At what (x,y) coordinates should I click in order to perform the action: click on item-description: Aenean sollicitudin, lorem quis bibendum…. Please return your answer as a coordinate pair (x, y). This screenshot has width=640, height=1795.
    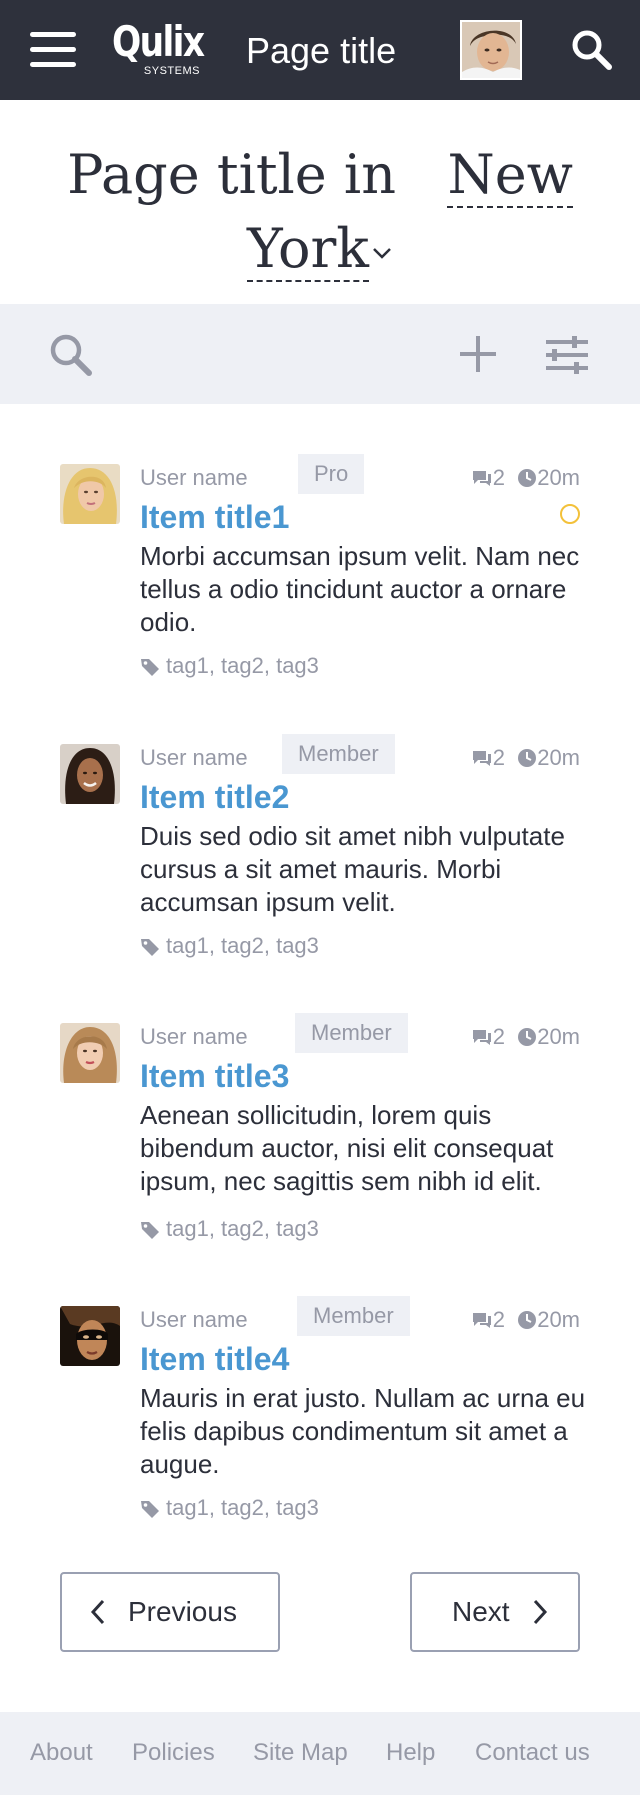
    Looking at the image, I should click on (347, 1148).